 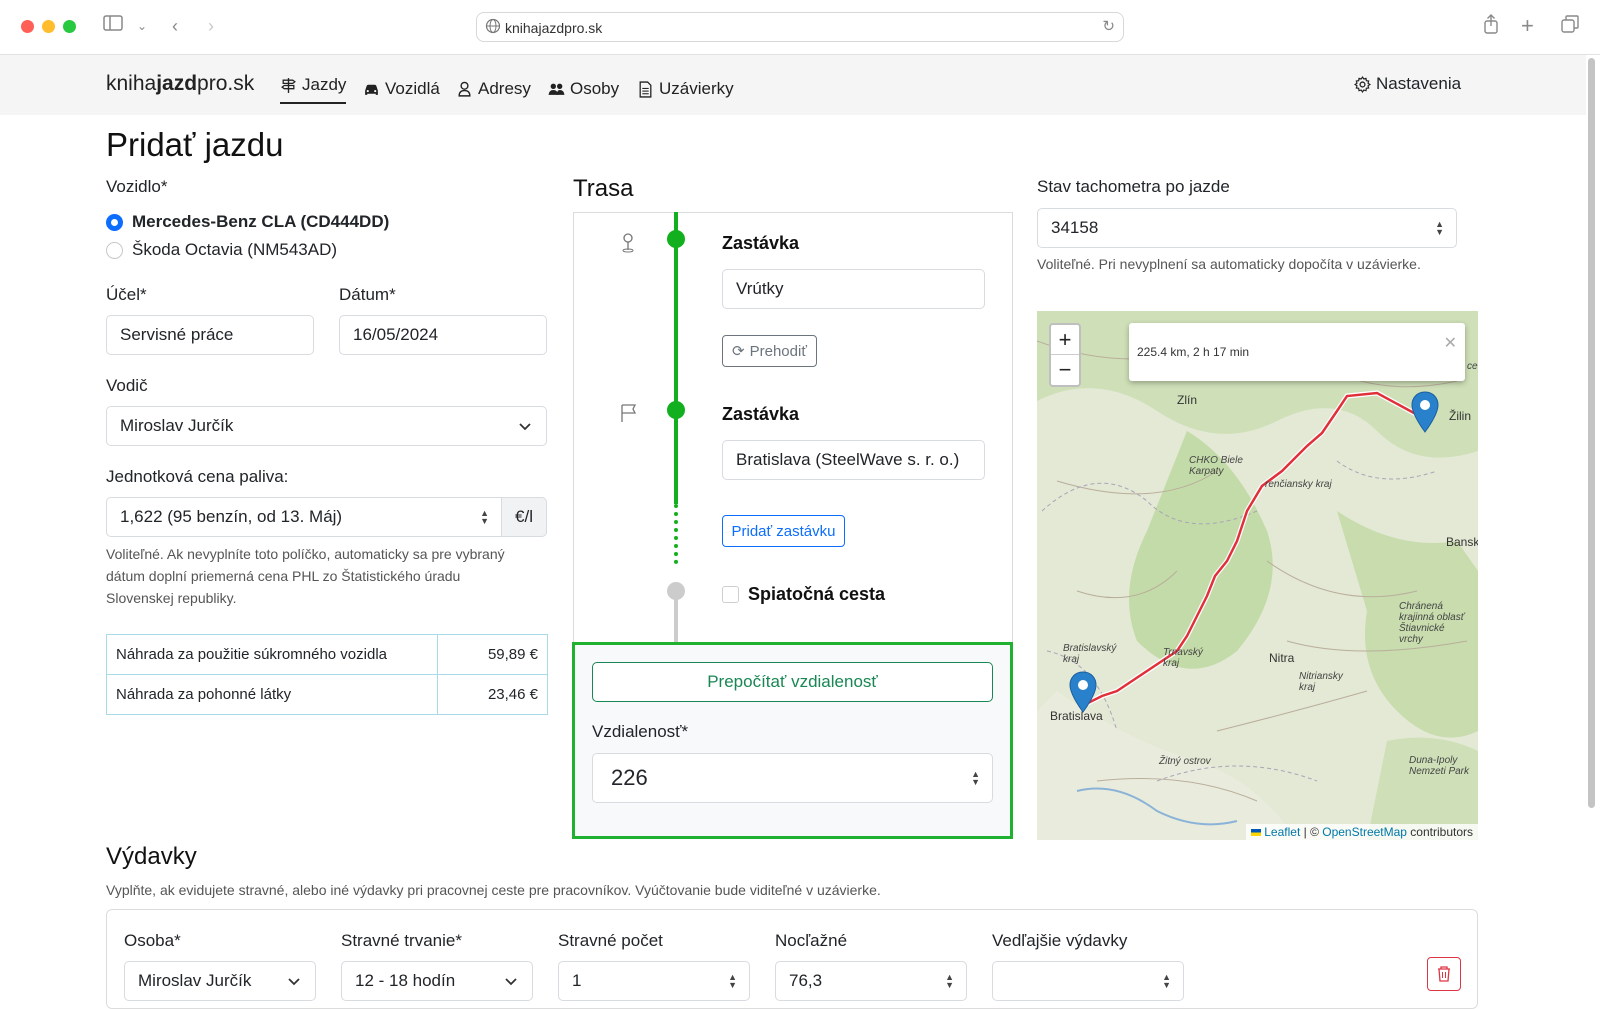 I want to click on reload-icon: ↻, so click(x=1108, y=26).